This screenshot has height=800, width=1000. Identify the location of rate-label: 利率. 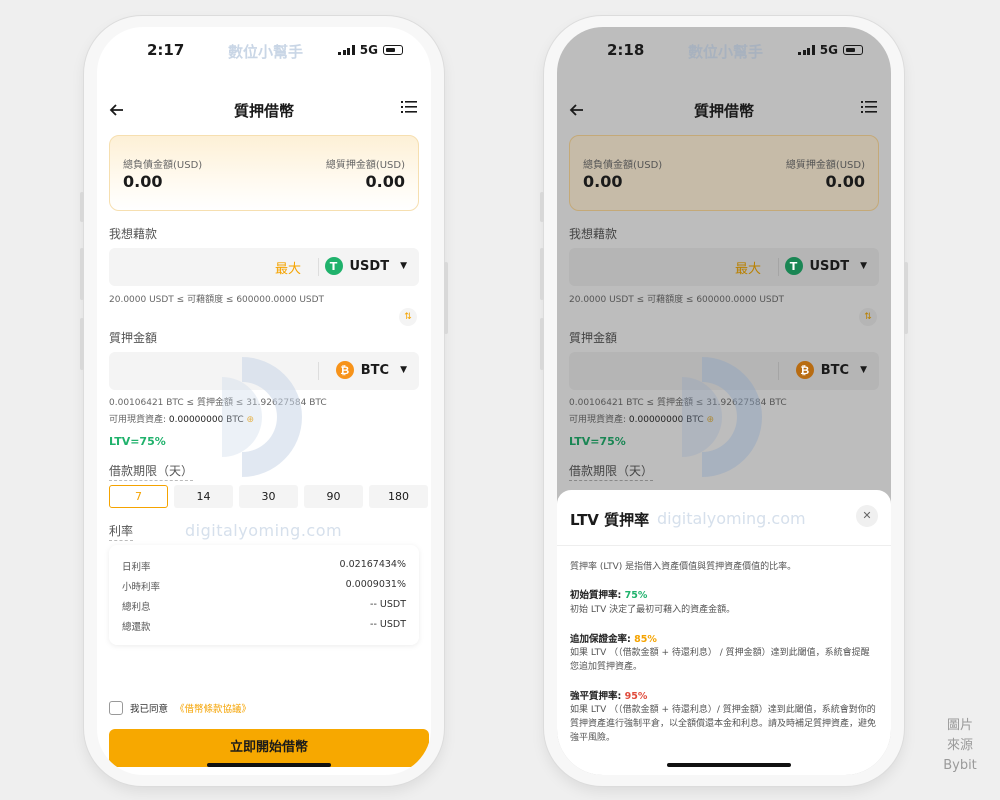
(121, 531).